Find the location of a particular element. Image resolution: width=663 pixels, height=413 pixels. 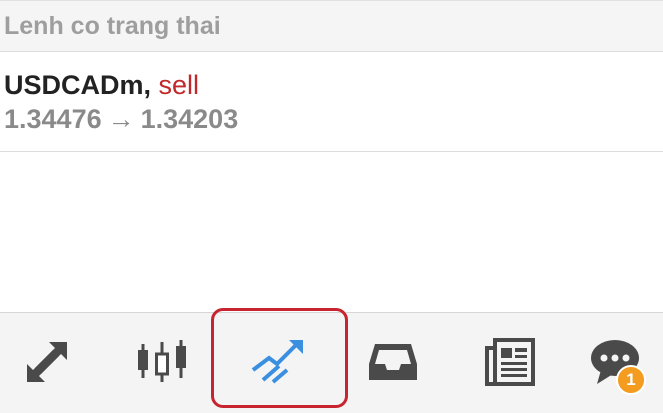

nav-chart is located at coordinates (162, 362).